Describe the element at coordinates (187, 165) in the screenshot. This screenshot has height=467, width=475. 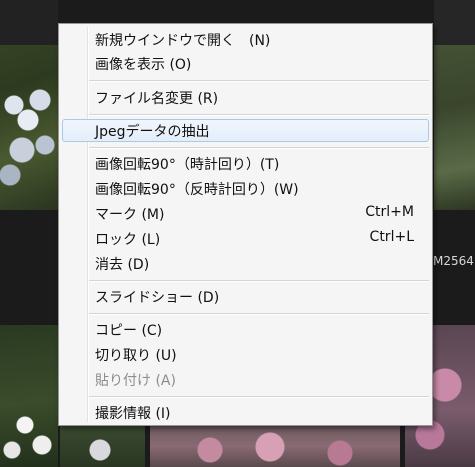
I see `menu-item-label: 画像回転90°（時計回り）(T)` at that location.